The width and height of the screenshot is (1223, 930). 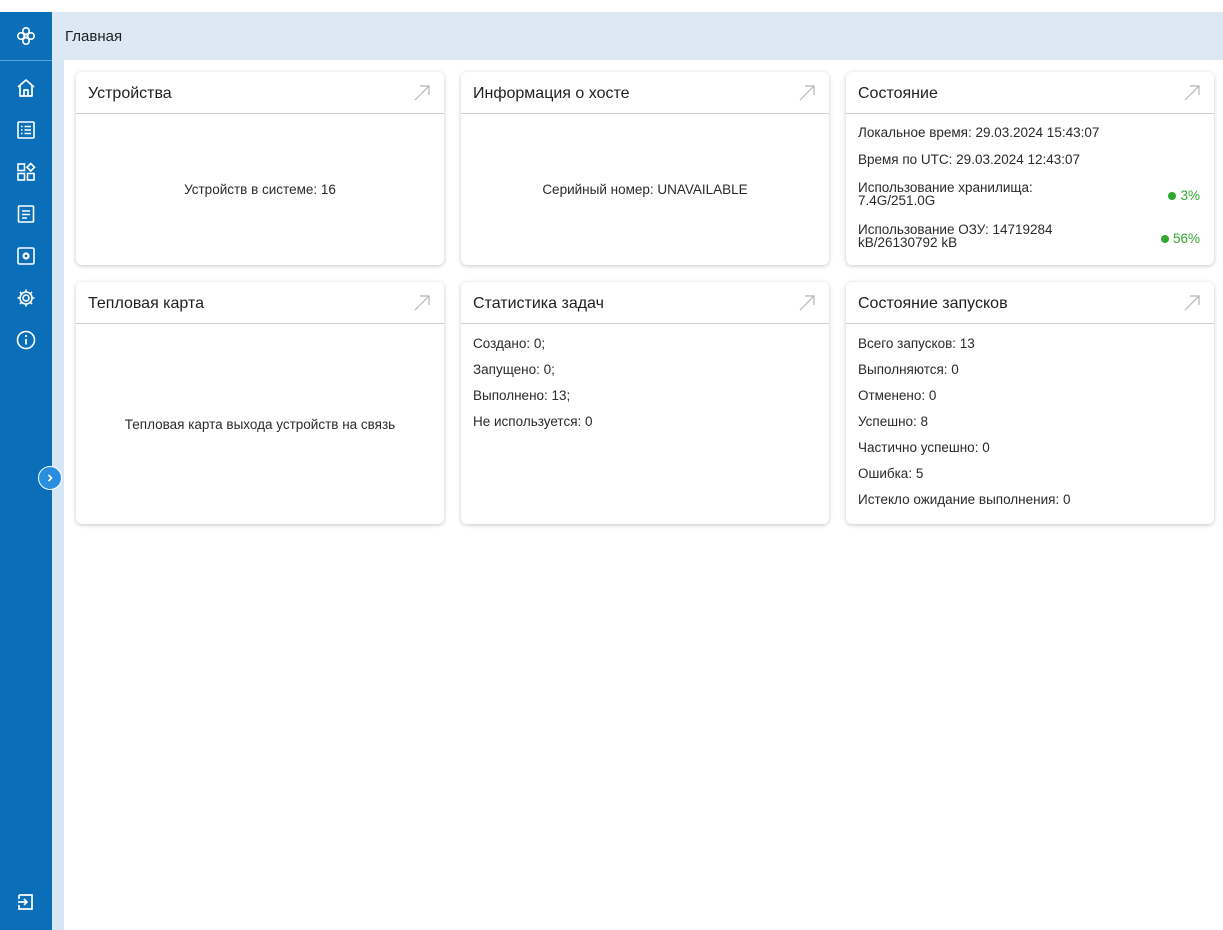 I want to click on devices-count-text: Устройств в системе: 16, so click(x=260, y=189).